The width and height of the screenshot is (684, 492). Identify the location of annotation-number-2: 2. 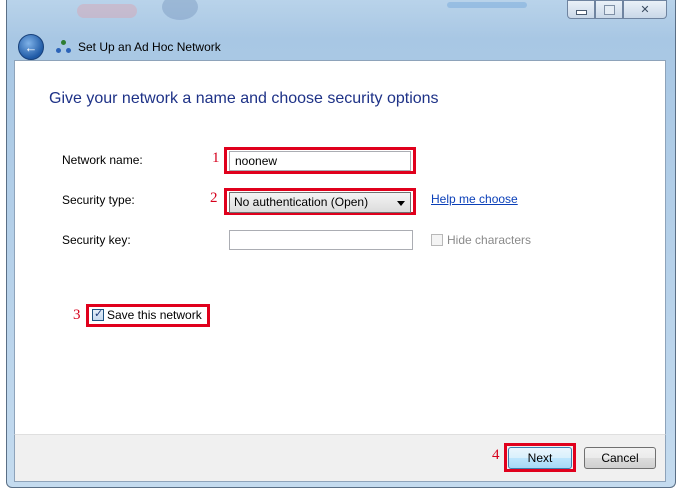
(214, 198).